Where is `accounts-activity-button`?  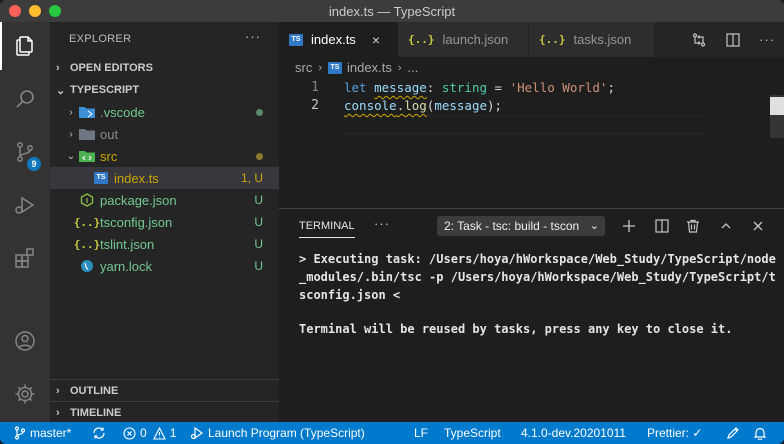
accounts-activity-button is located at coordinates (25, 341).